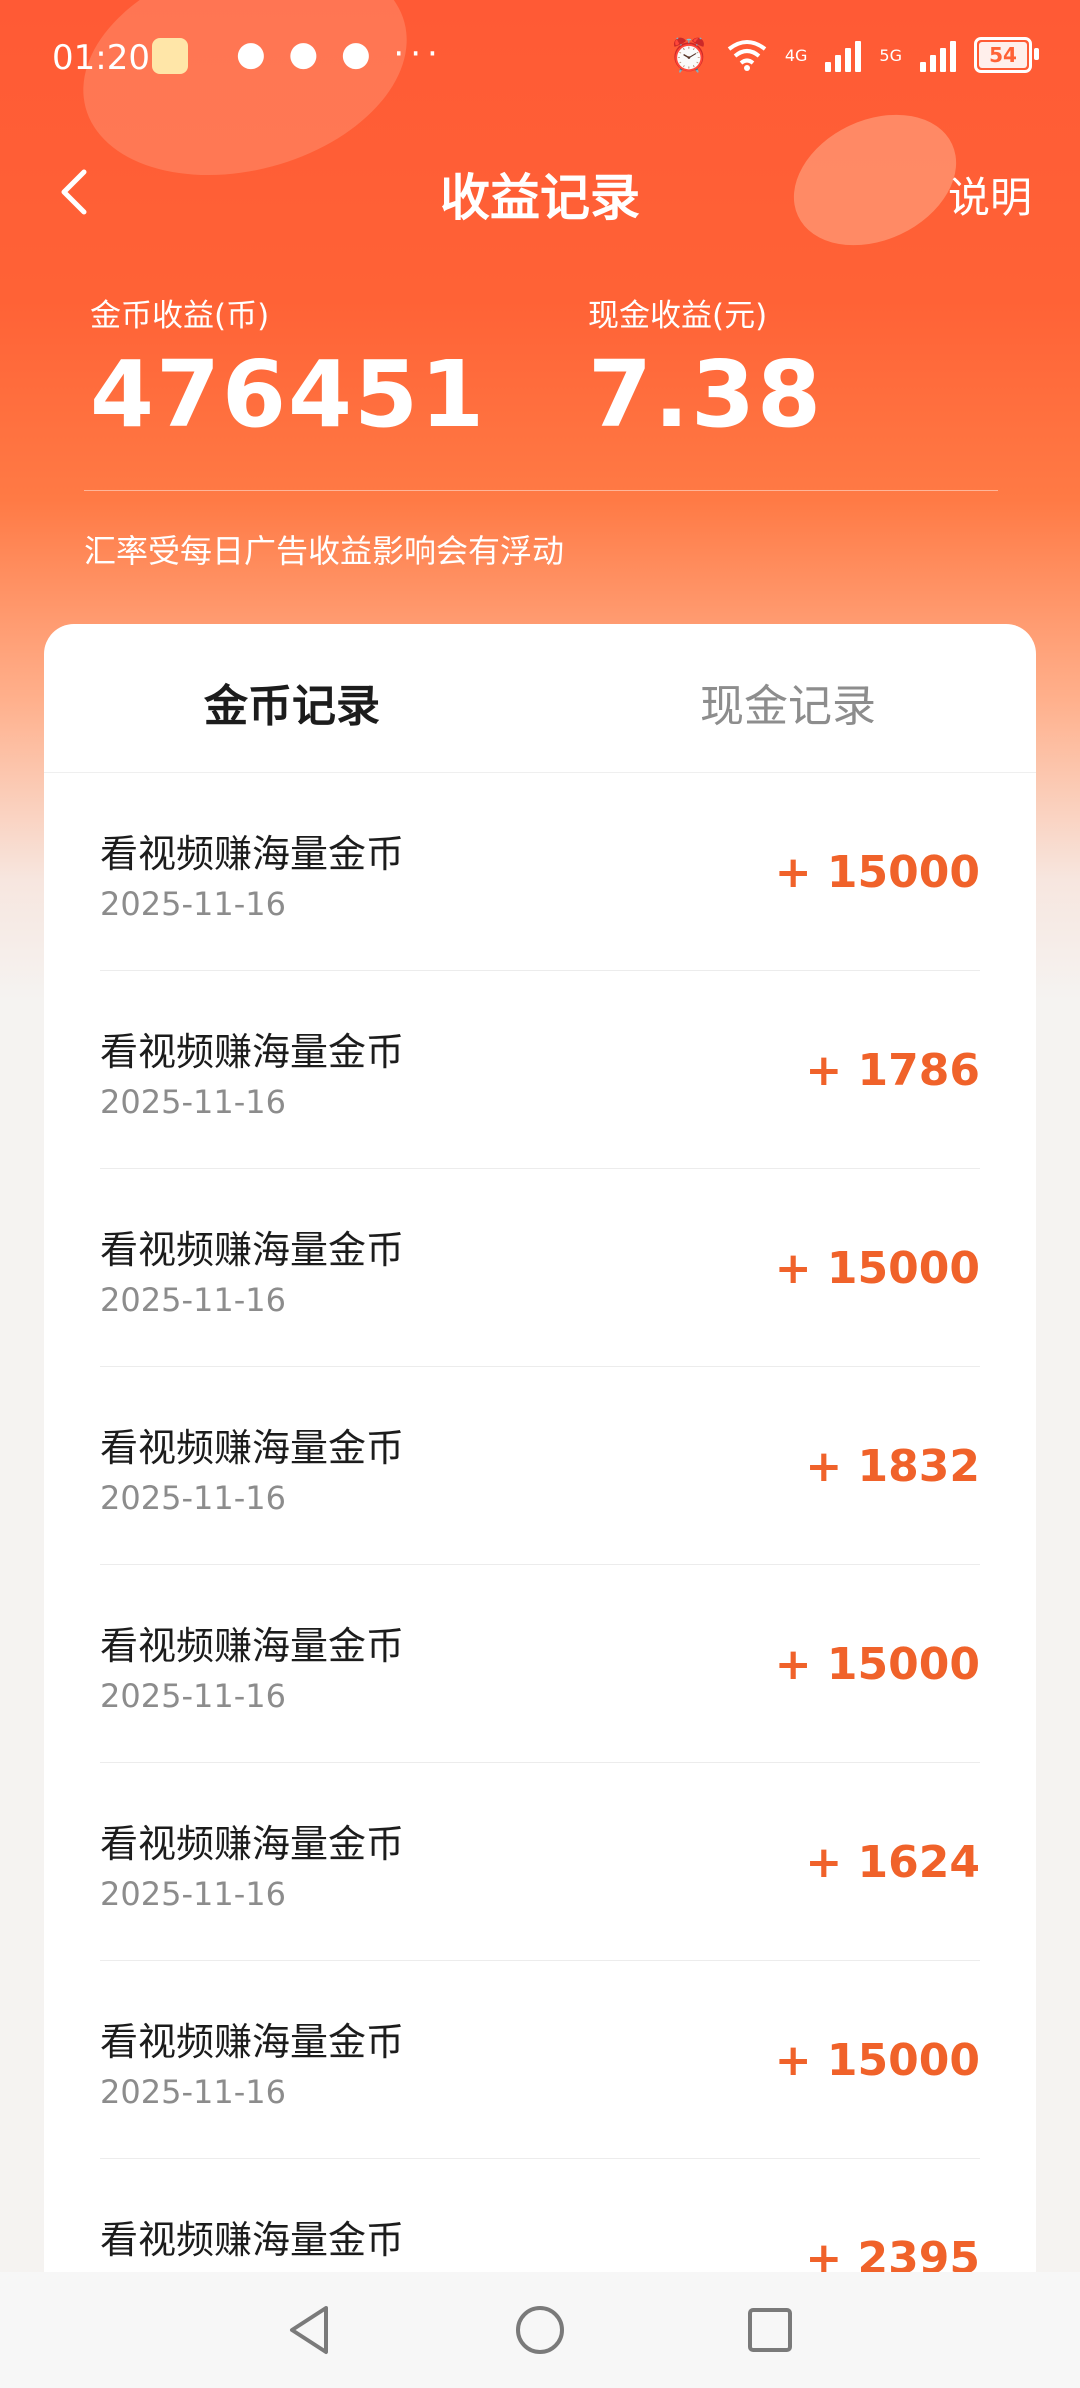 The image size is (1080, 2388). Describe the element at coordinates (1003, 55) in the screenshot. I see `battery-level: 54` at that location.